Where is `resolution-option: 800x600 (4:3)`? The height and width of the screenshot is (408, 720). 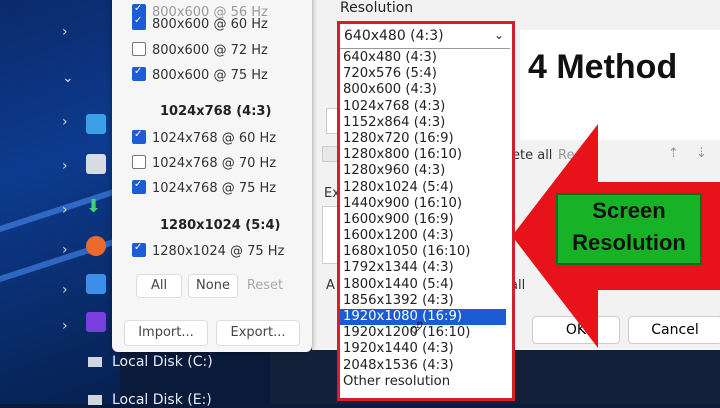 resolution-option: 800x600 (4:3) is located at coordinates (423, 90).